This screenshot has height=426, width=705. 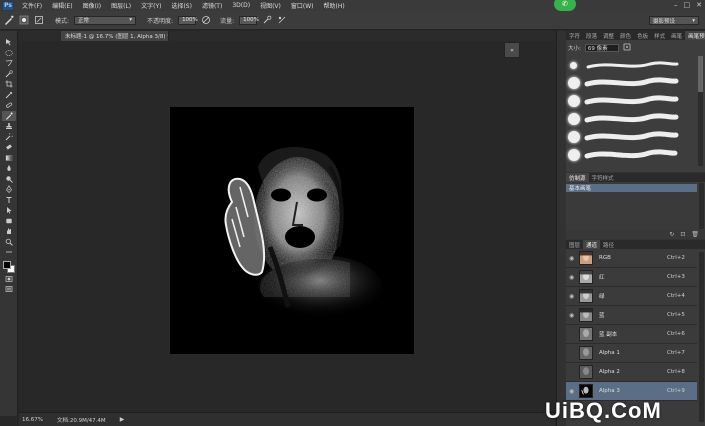 I want to click on channel-name: Alpha 1, so click(x=609, y=353).